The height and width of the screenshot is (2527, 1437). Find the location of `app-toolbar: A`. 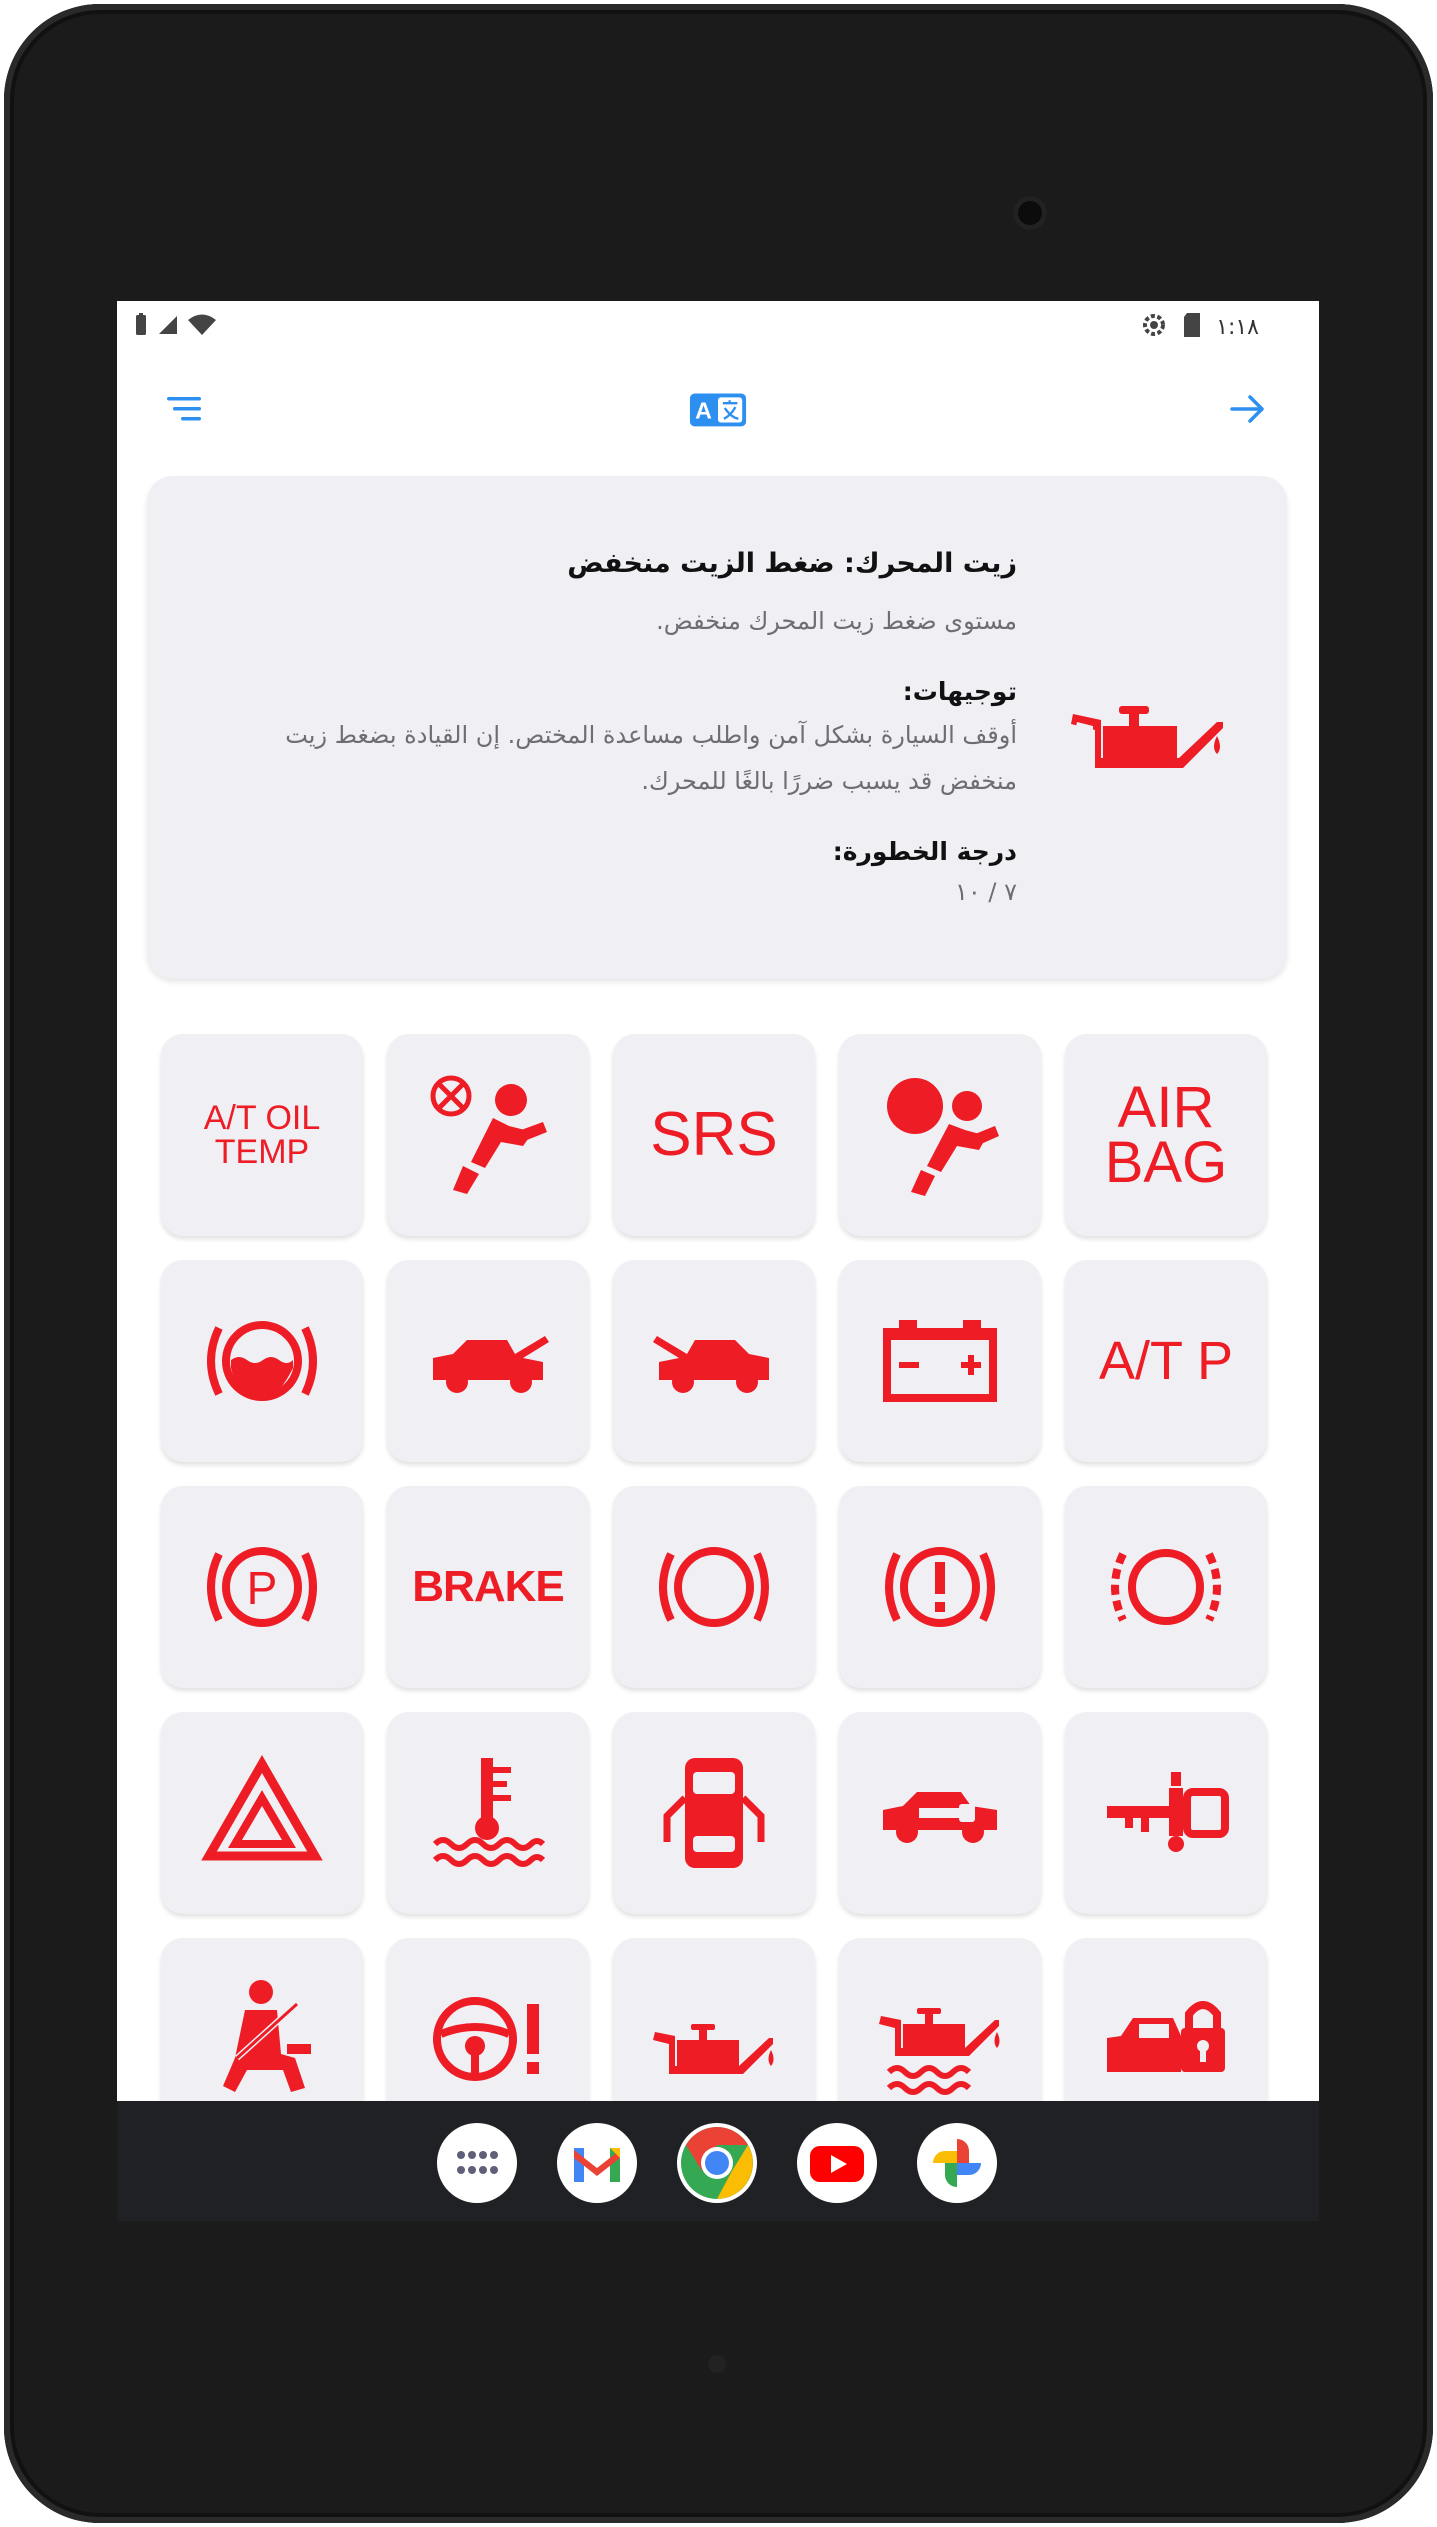

app-toolbar: A is located at coordinates (718, 408).